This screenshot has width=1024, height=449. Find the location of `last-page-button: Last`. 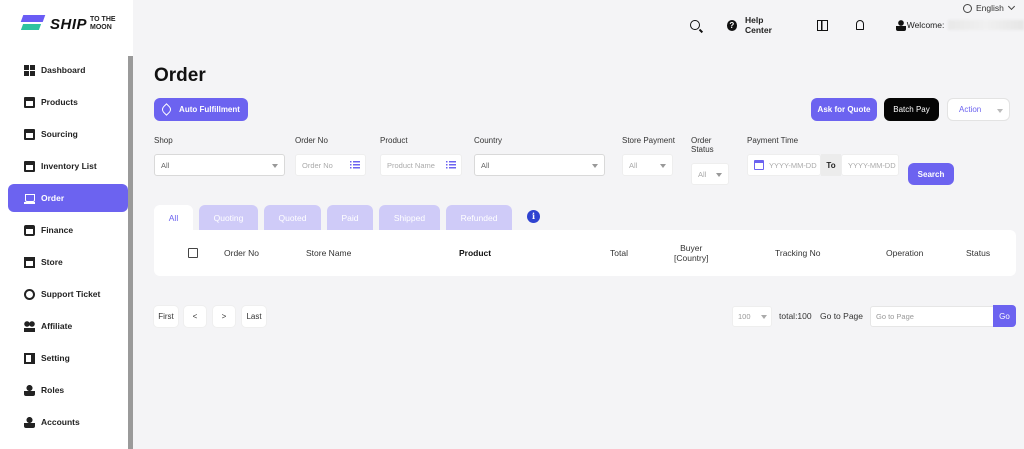

last-page-button: Last is located at coordinates (254, 316).